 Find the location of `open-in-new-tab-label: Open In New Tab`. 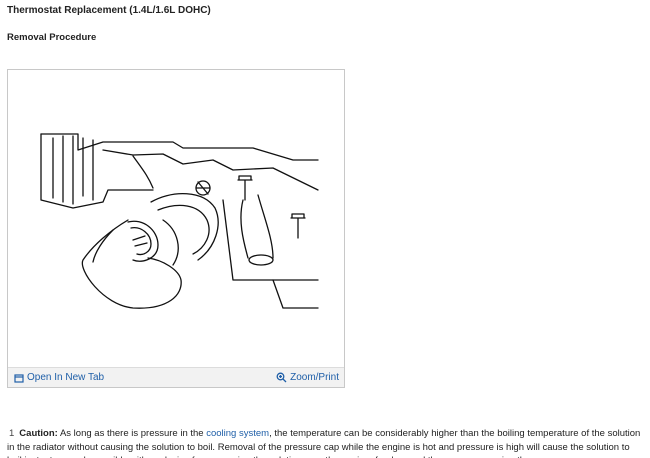

open-in-new-tab-label: Open In New Tab is located at coordinates (66, 377).